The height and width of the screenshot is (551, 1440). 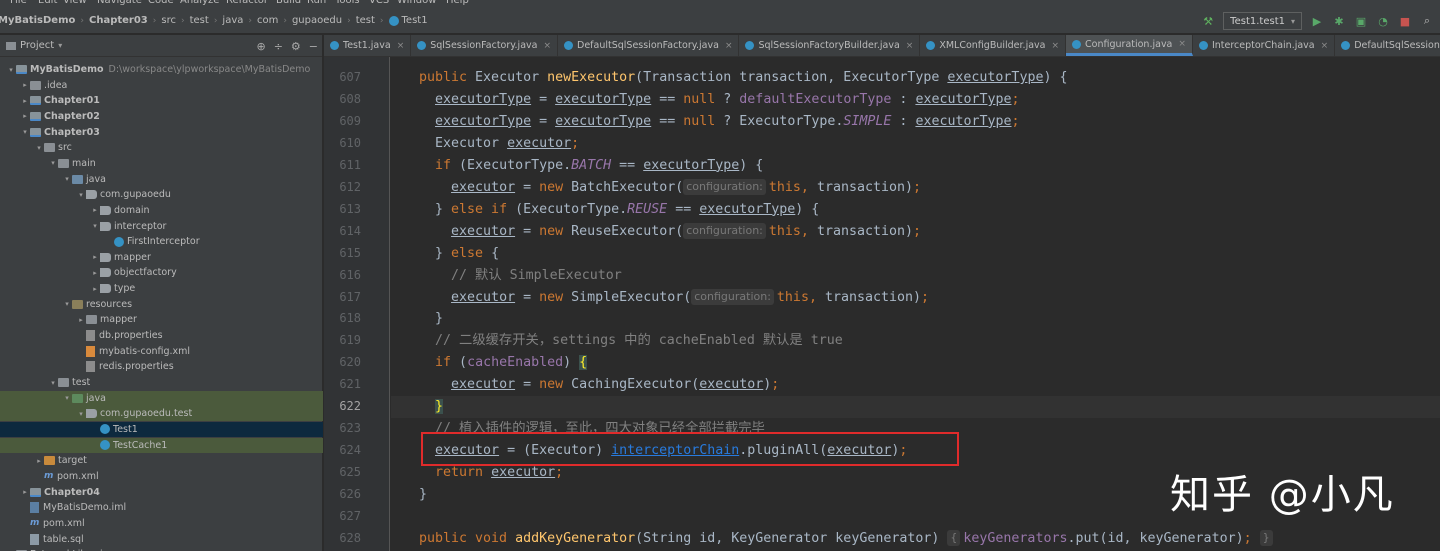 I want to click on editor-tab: Configuration.java ×, so click(x=1129, y=45).